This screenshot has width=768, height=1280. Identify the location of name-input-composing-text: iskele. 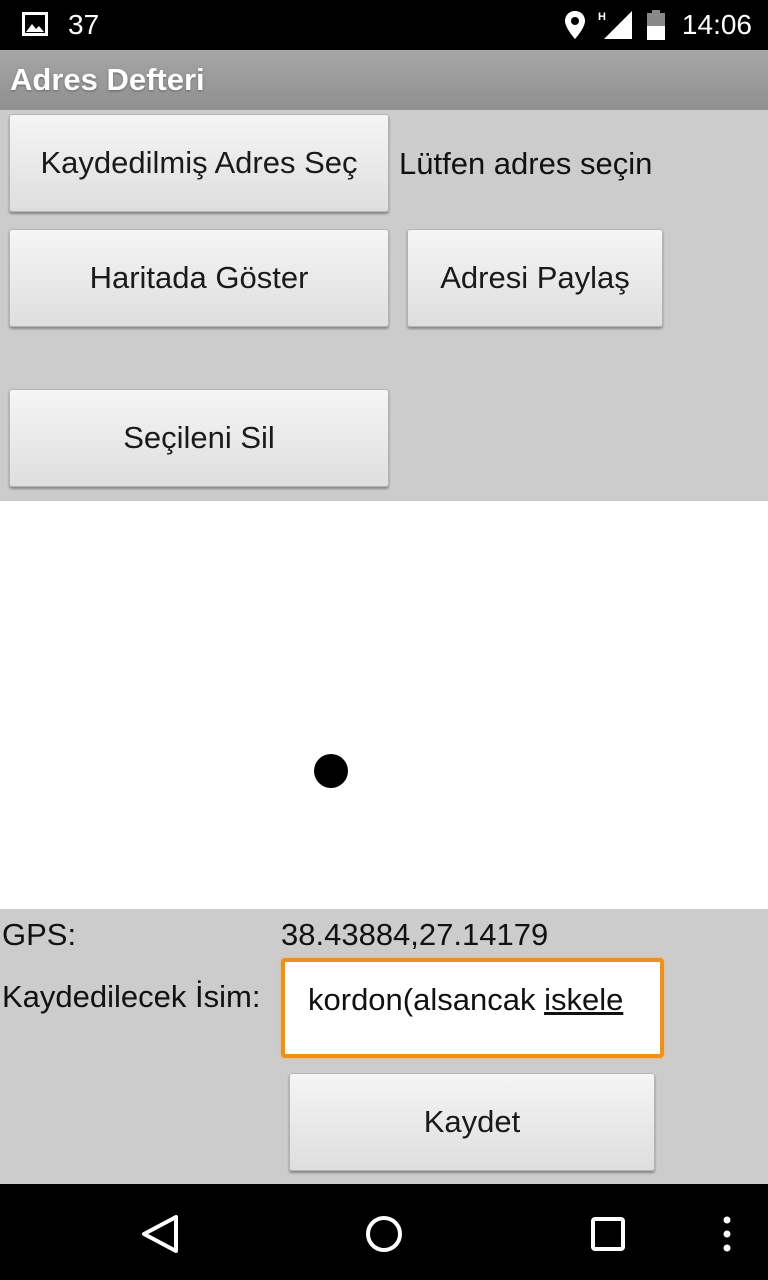
(584, 999).